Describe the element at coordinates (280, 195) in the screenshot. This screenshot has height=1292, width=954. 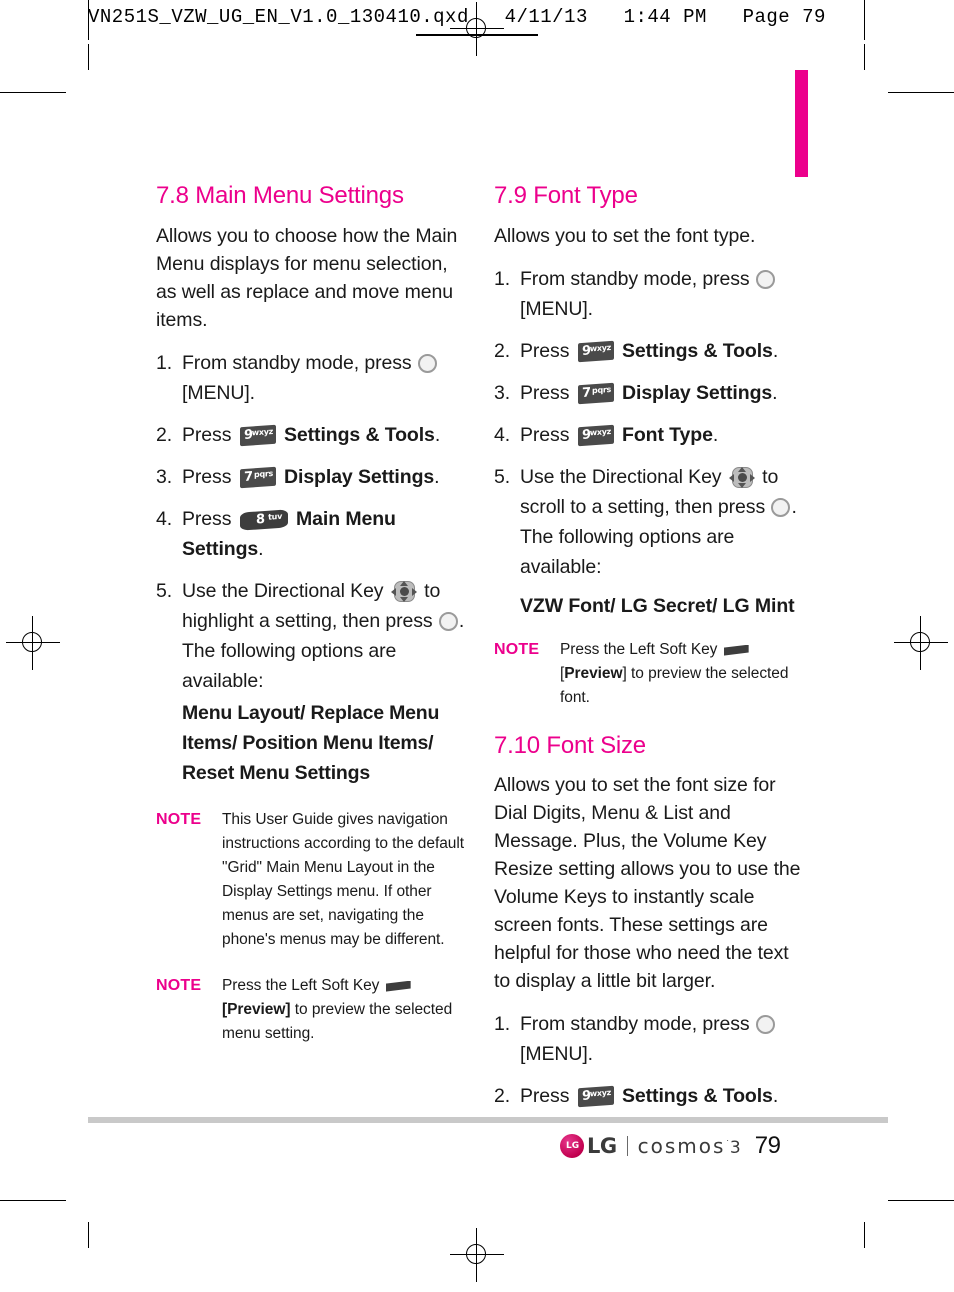
I see `section-heading-7-8: 7.8 Main Menu Settings` at that location.